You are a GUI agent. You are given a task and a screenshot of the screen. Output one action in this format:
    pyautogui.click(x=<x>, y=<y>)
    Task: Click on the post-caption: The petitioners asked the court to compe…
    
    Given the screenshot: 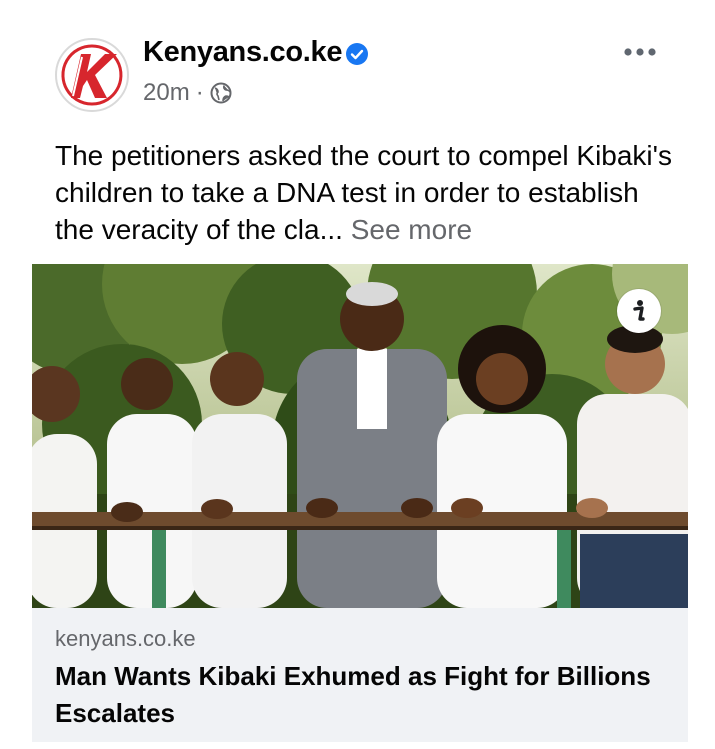 What is the action you would take?
    pyautogui.click(x=365, y=192)
    